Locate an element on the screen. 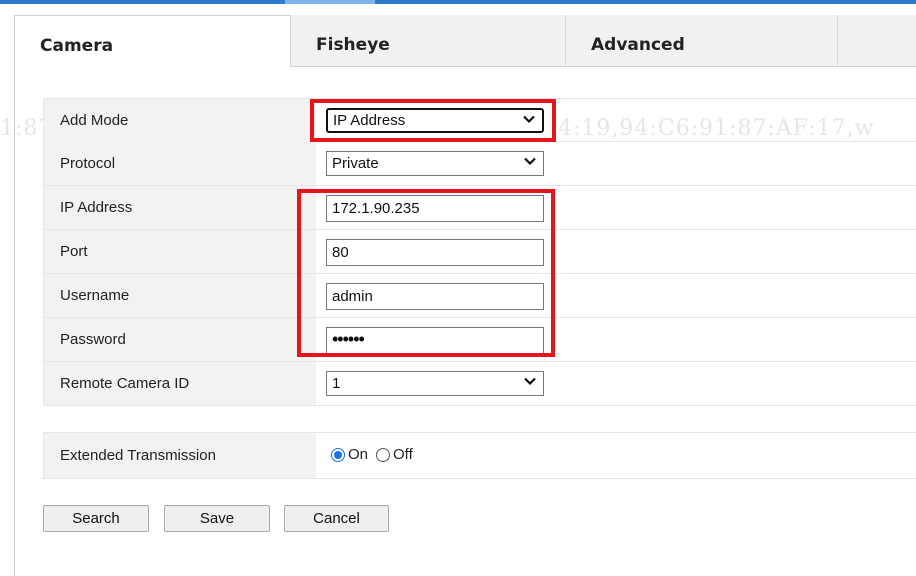  form-row-remote-camera-id: Remote Camera ID 1 is located at coordinates (479, 384).